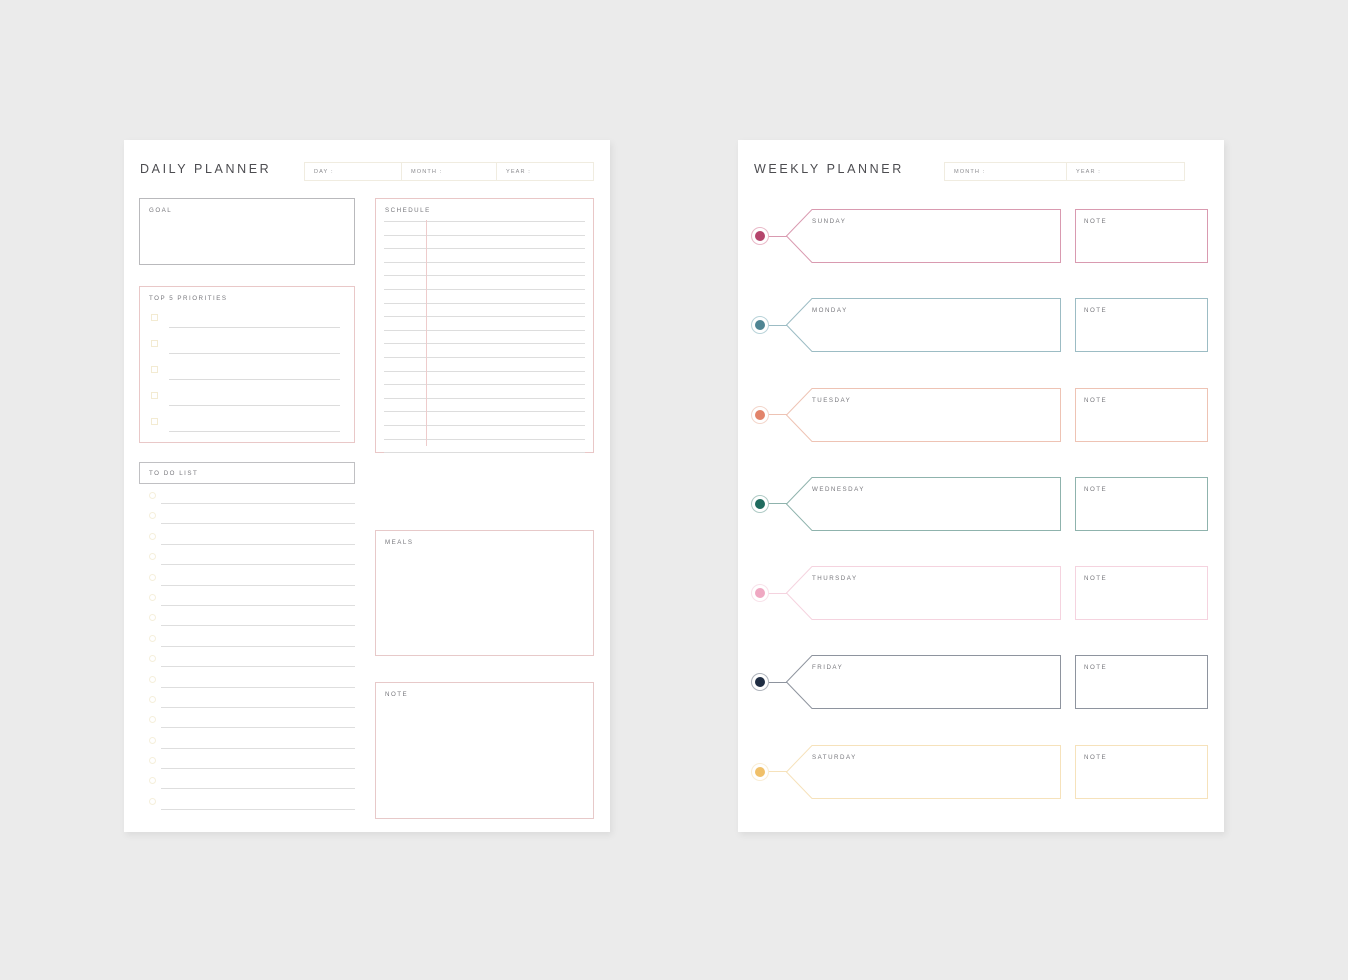  What do you see at coordinates (1005, 171) in the screenshot?
I see `week-month-field: MONTH :` at bounding box center [1005, 171].